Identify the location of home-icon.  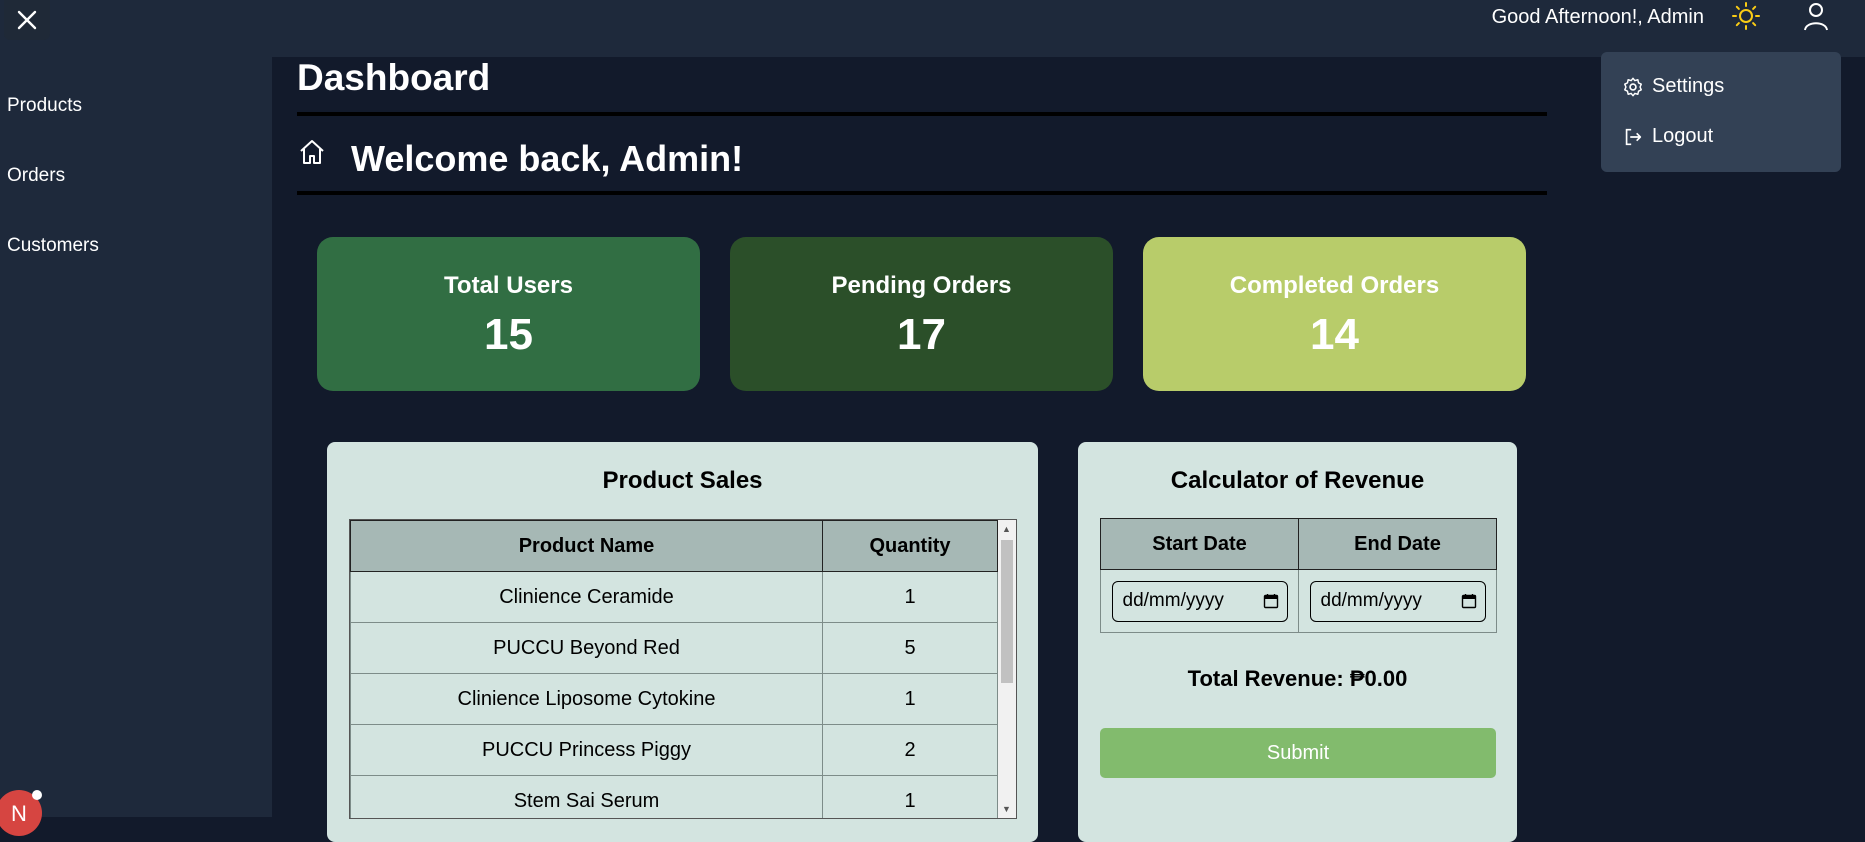
(312, 152).